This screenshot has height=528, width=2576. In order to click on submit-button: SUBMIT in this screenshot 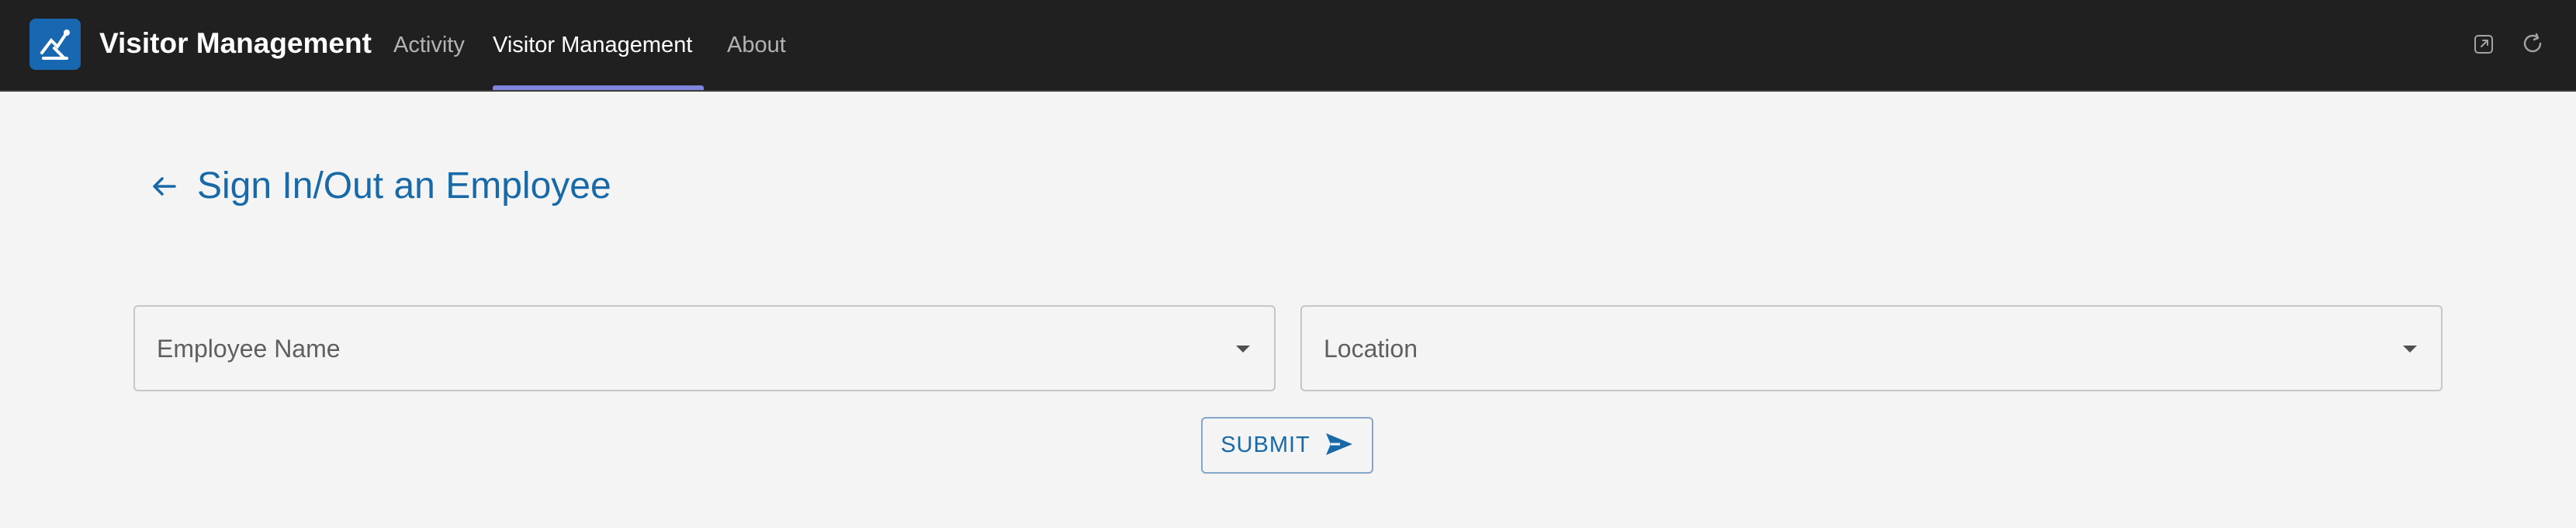, I will do `click(1287, 445)`.